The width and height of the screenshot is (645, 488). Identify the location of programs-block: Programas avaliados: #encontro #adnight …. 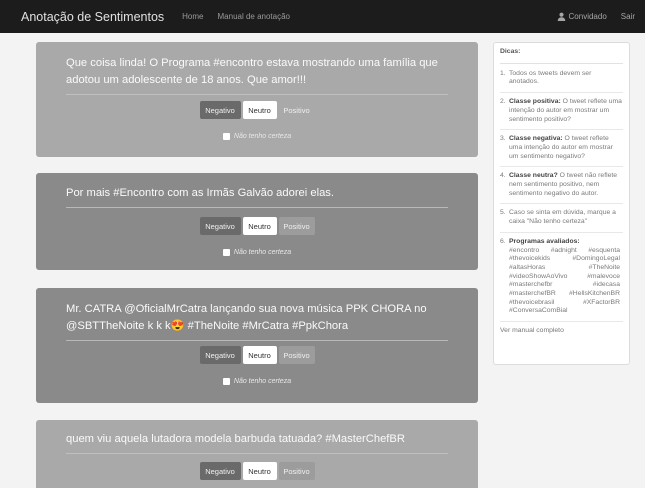
(566, 277).